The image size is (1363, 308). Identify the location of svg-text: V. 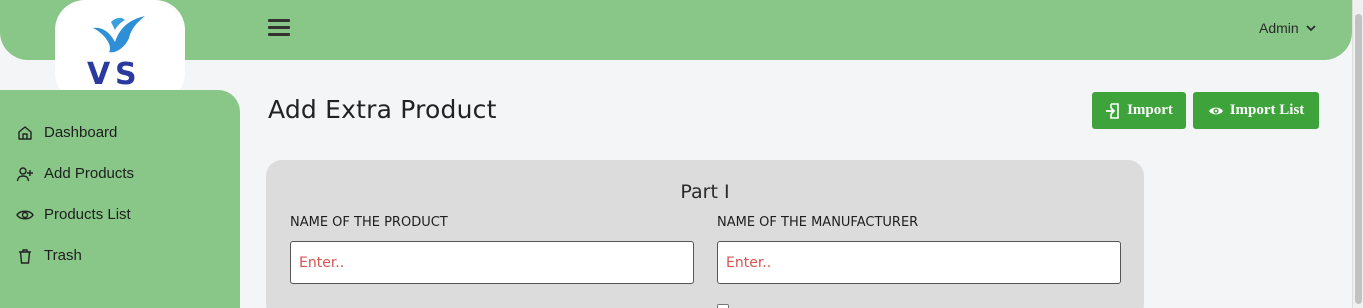
(99, 73).